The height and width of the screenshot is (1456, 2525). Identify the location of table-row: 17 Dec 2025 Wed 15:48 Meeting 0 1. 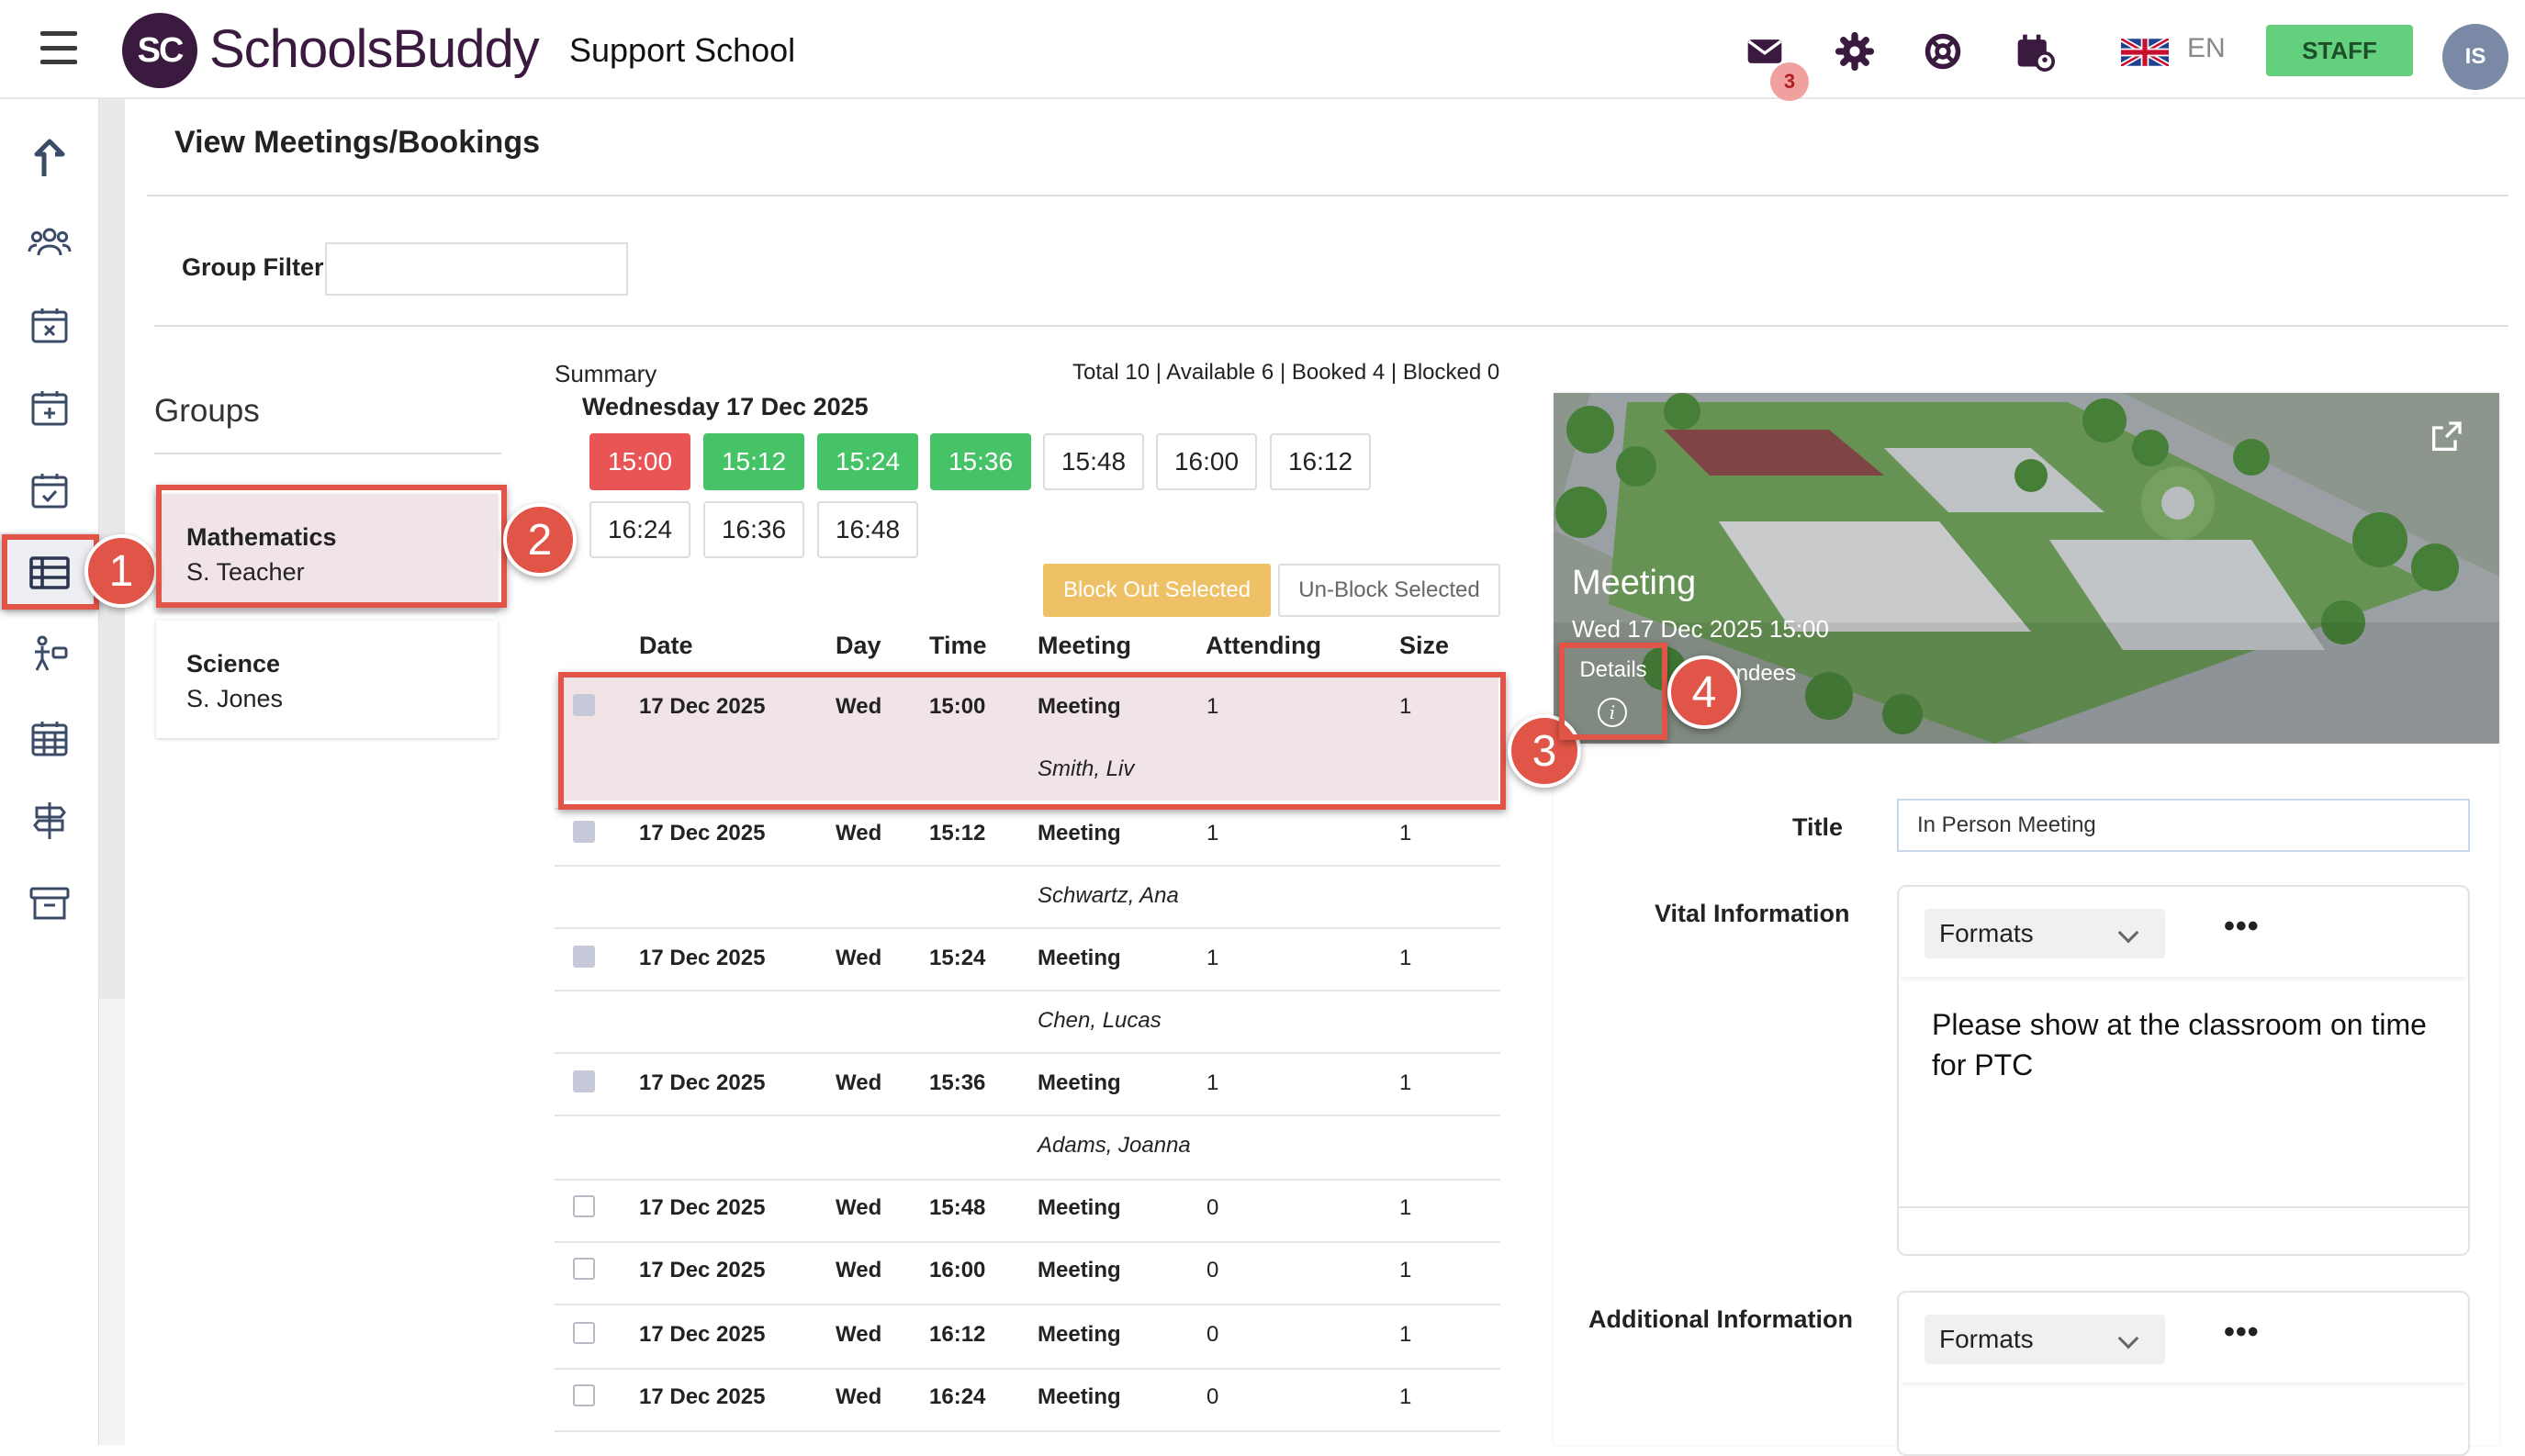
(1028, 1218).